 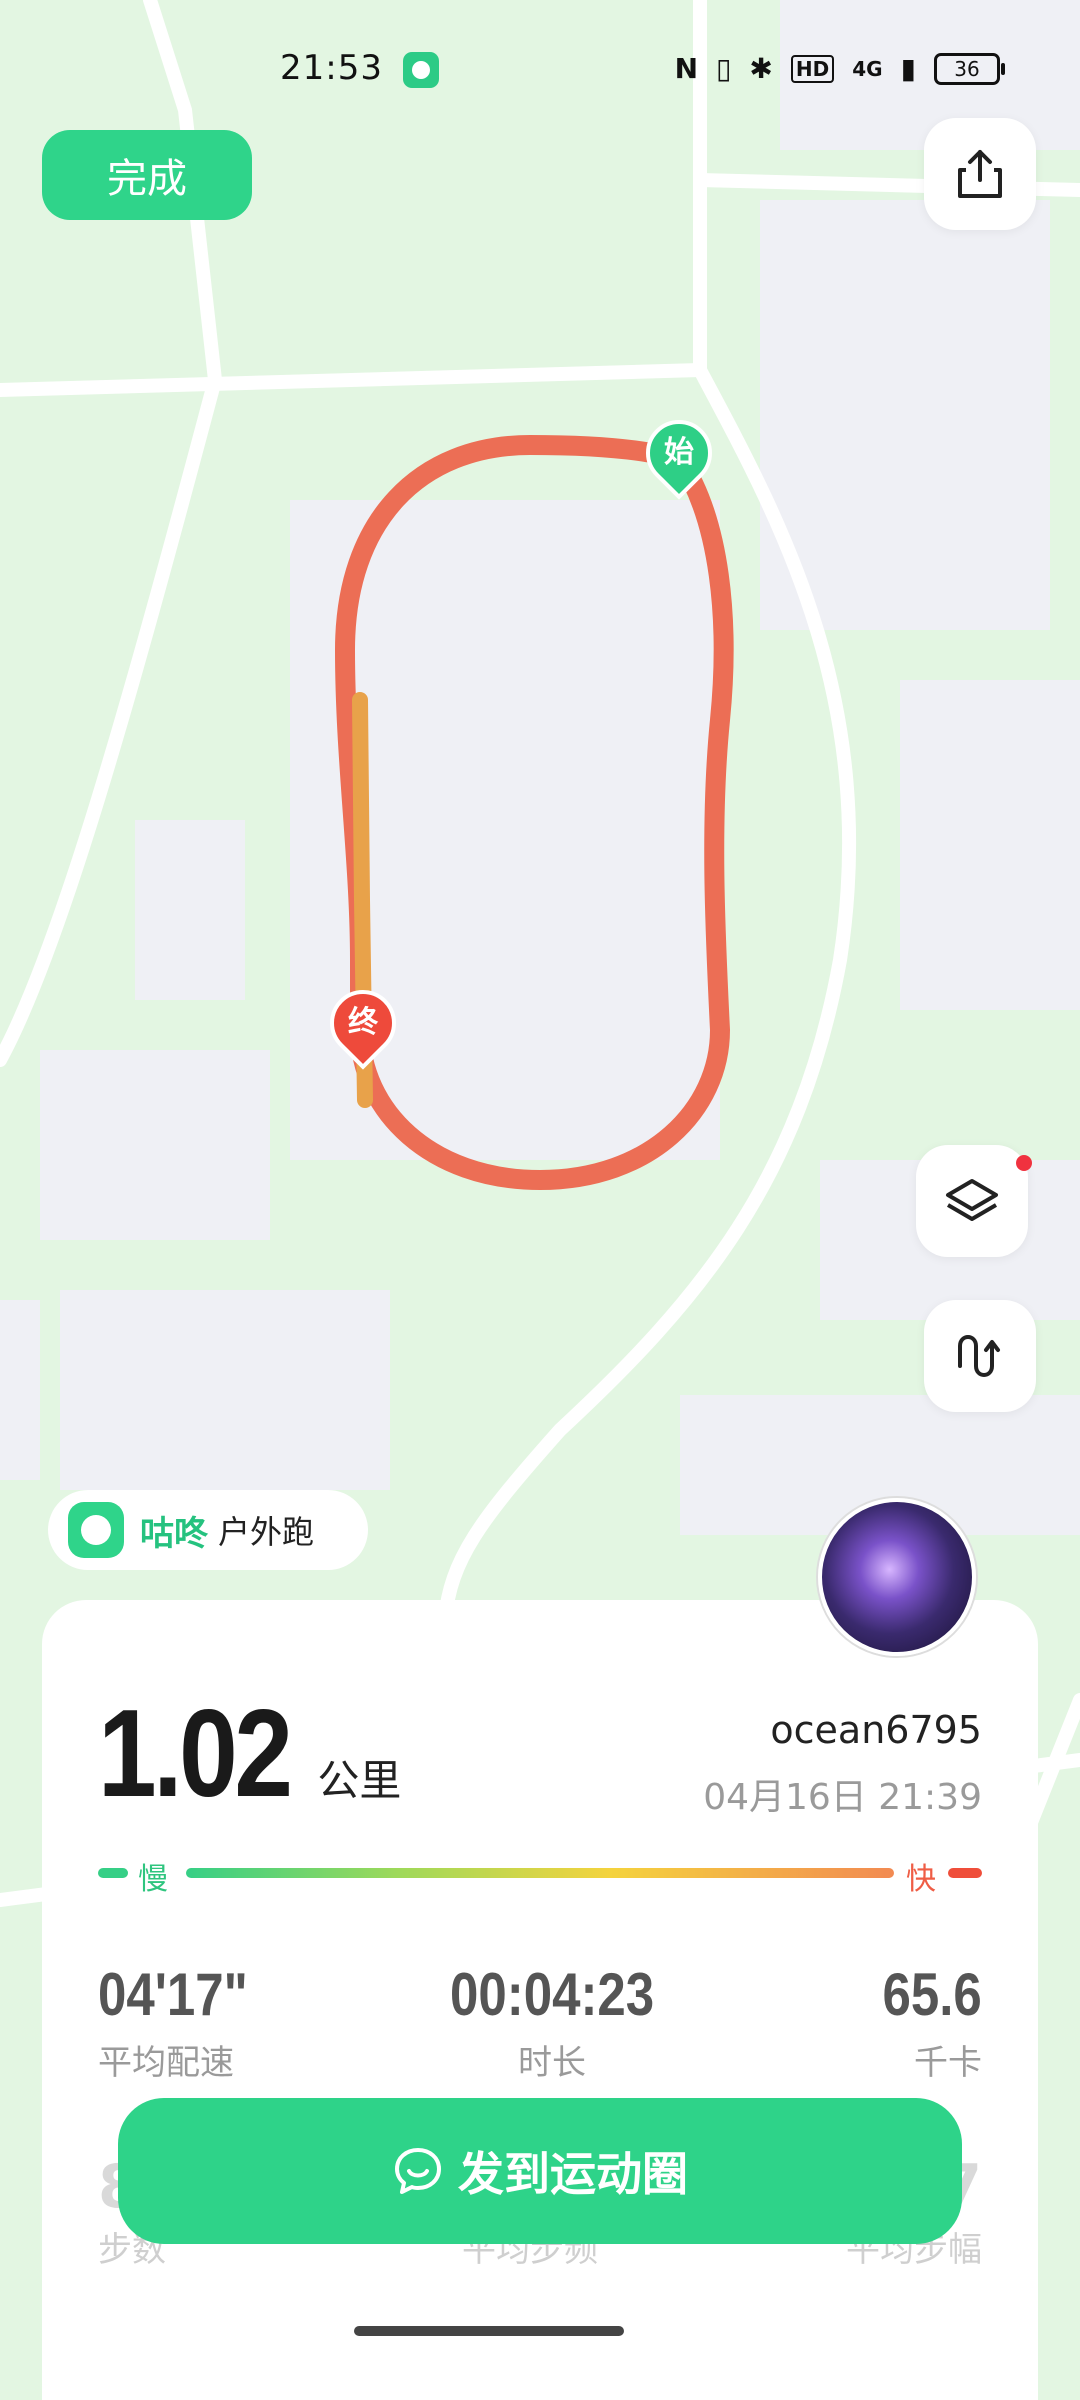 I want to click on average-pace-value: 04'17", so click(x=173, y=1994).